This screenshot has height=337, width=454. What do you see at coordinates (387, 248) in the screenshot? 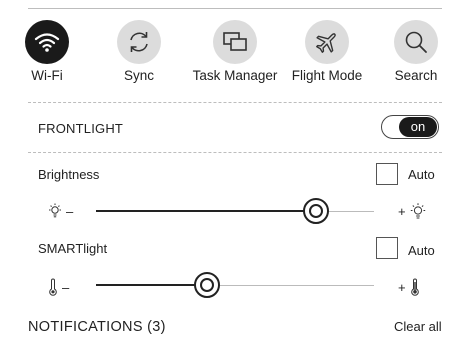
I see `smartlight-auto-checkbox` at bounding box center [387, 248].